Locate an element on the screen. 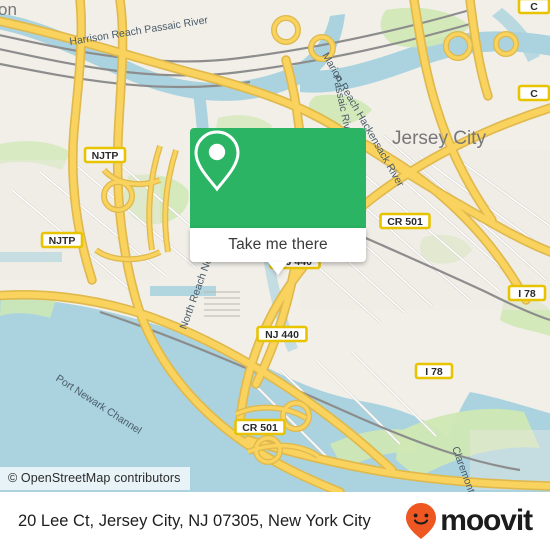 This screenshot has width=550, height=550. moovit-pin-smile-icon is located at coordinates (421, 521).